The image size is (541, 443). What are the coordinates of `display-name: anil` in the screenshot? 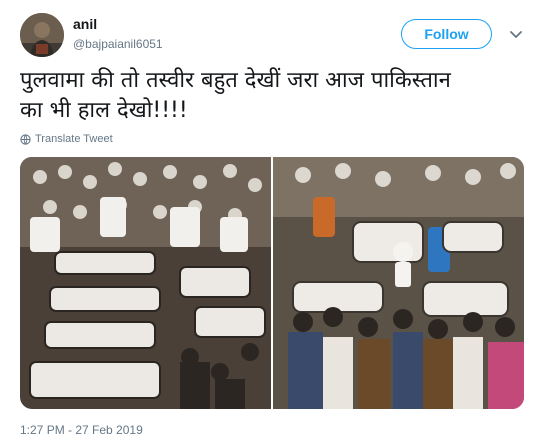 It's located at (85, 24).